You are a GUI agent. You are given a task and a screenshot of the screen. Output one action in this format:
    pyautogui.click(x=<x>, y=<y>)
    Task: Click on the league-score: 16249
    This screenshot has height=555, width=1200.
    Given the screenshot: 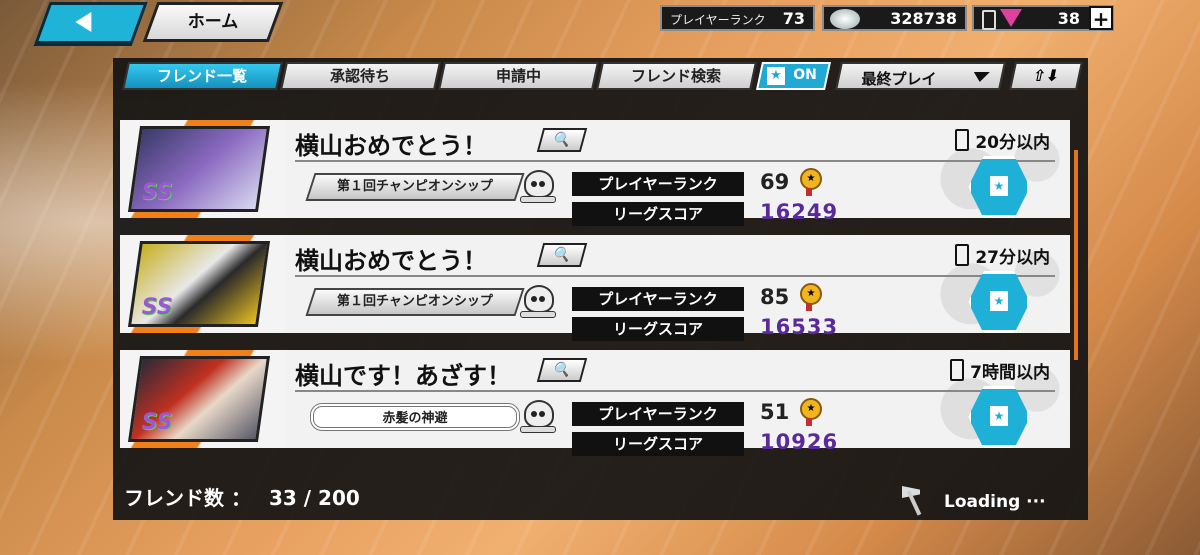 What is the action you would take?
    pyautogui.click(x=799, y=212)
    